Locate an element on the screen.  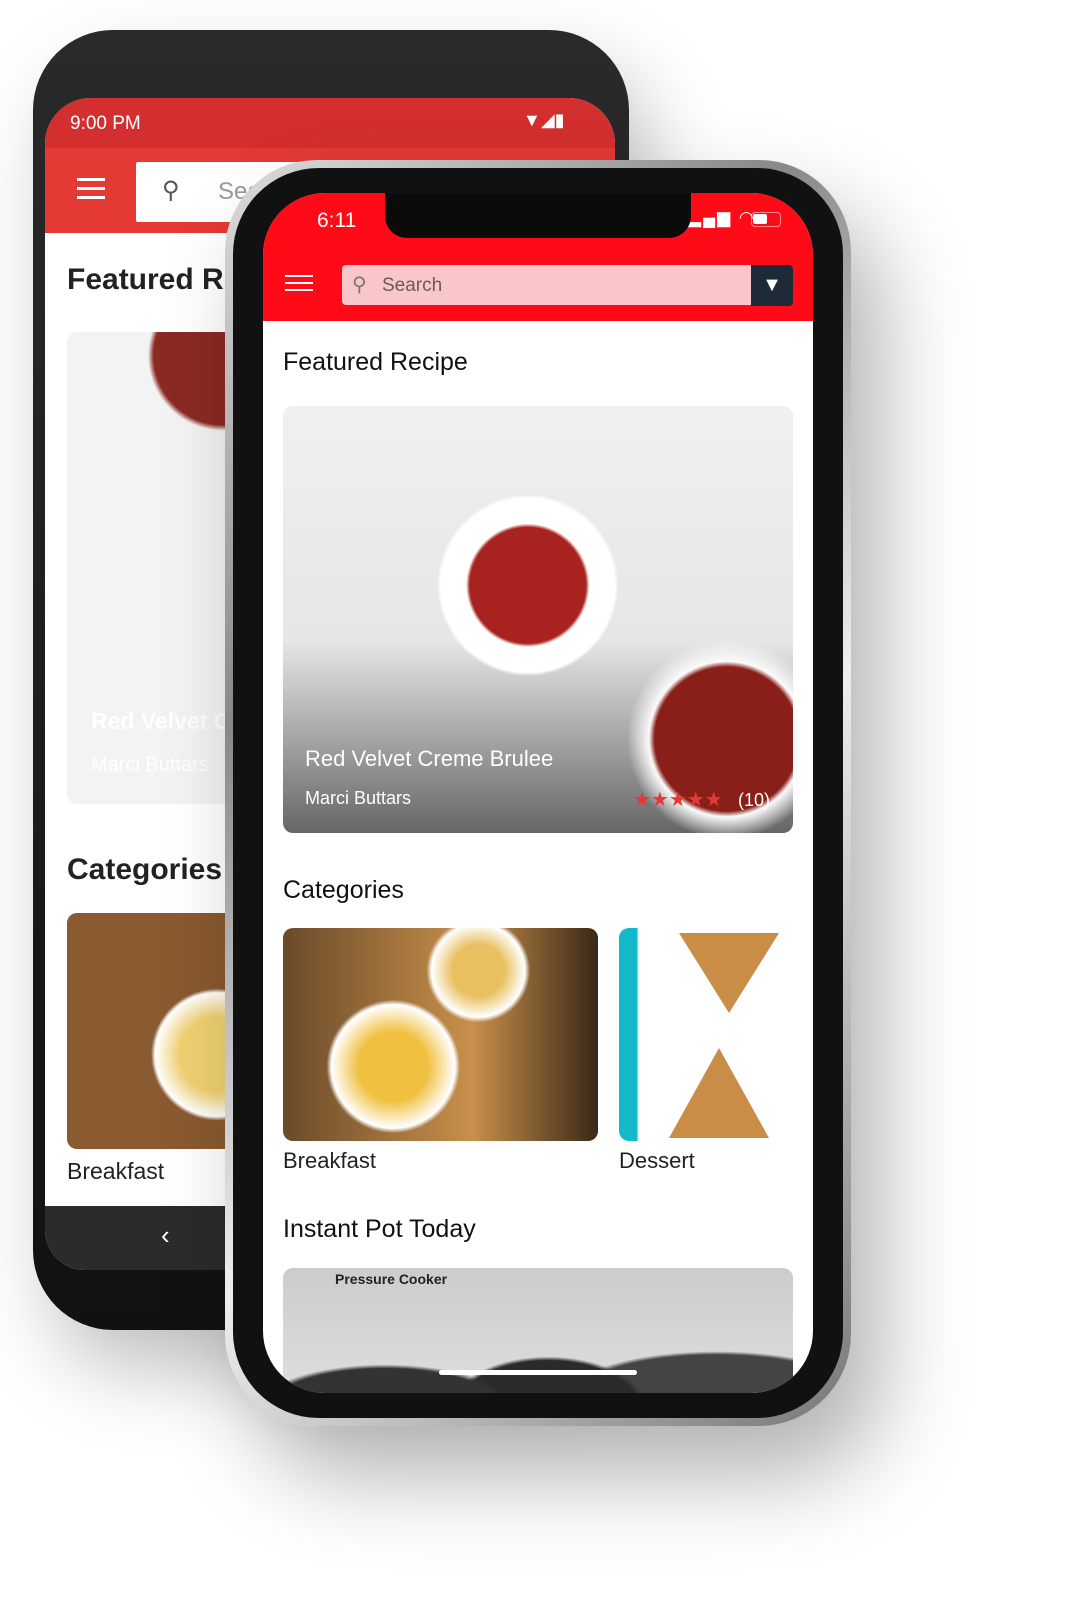
battery-icon is located at coordinates (766, 219).